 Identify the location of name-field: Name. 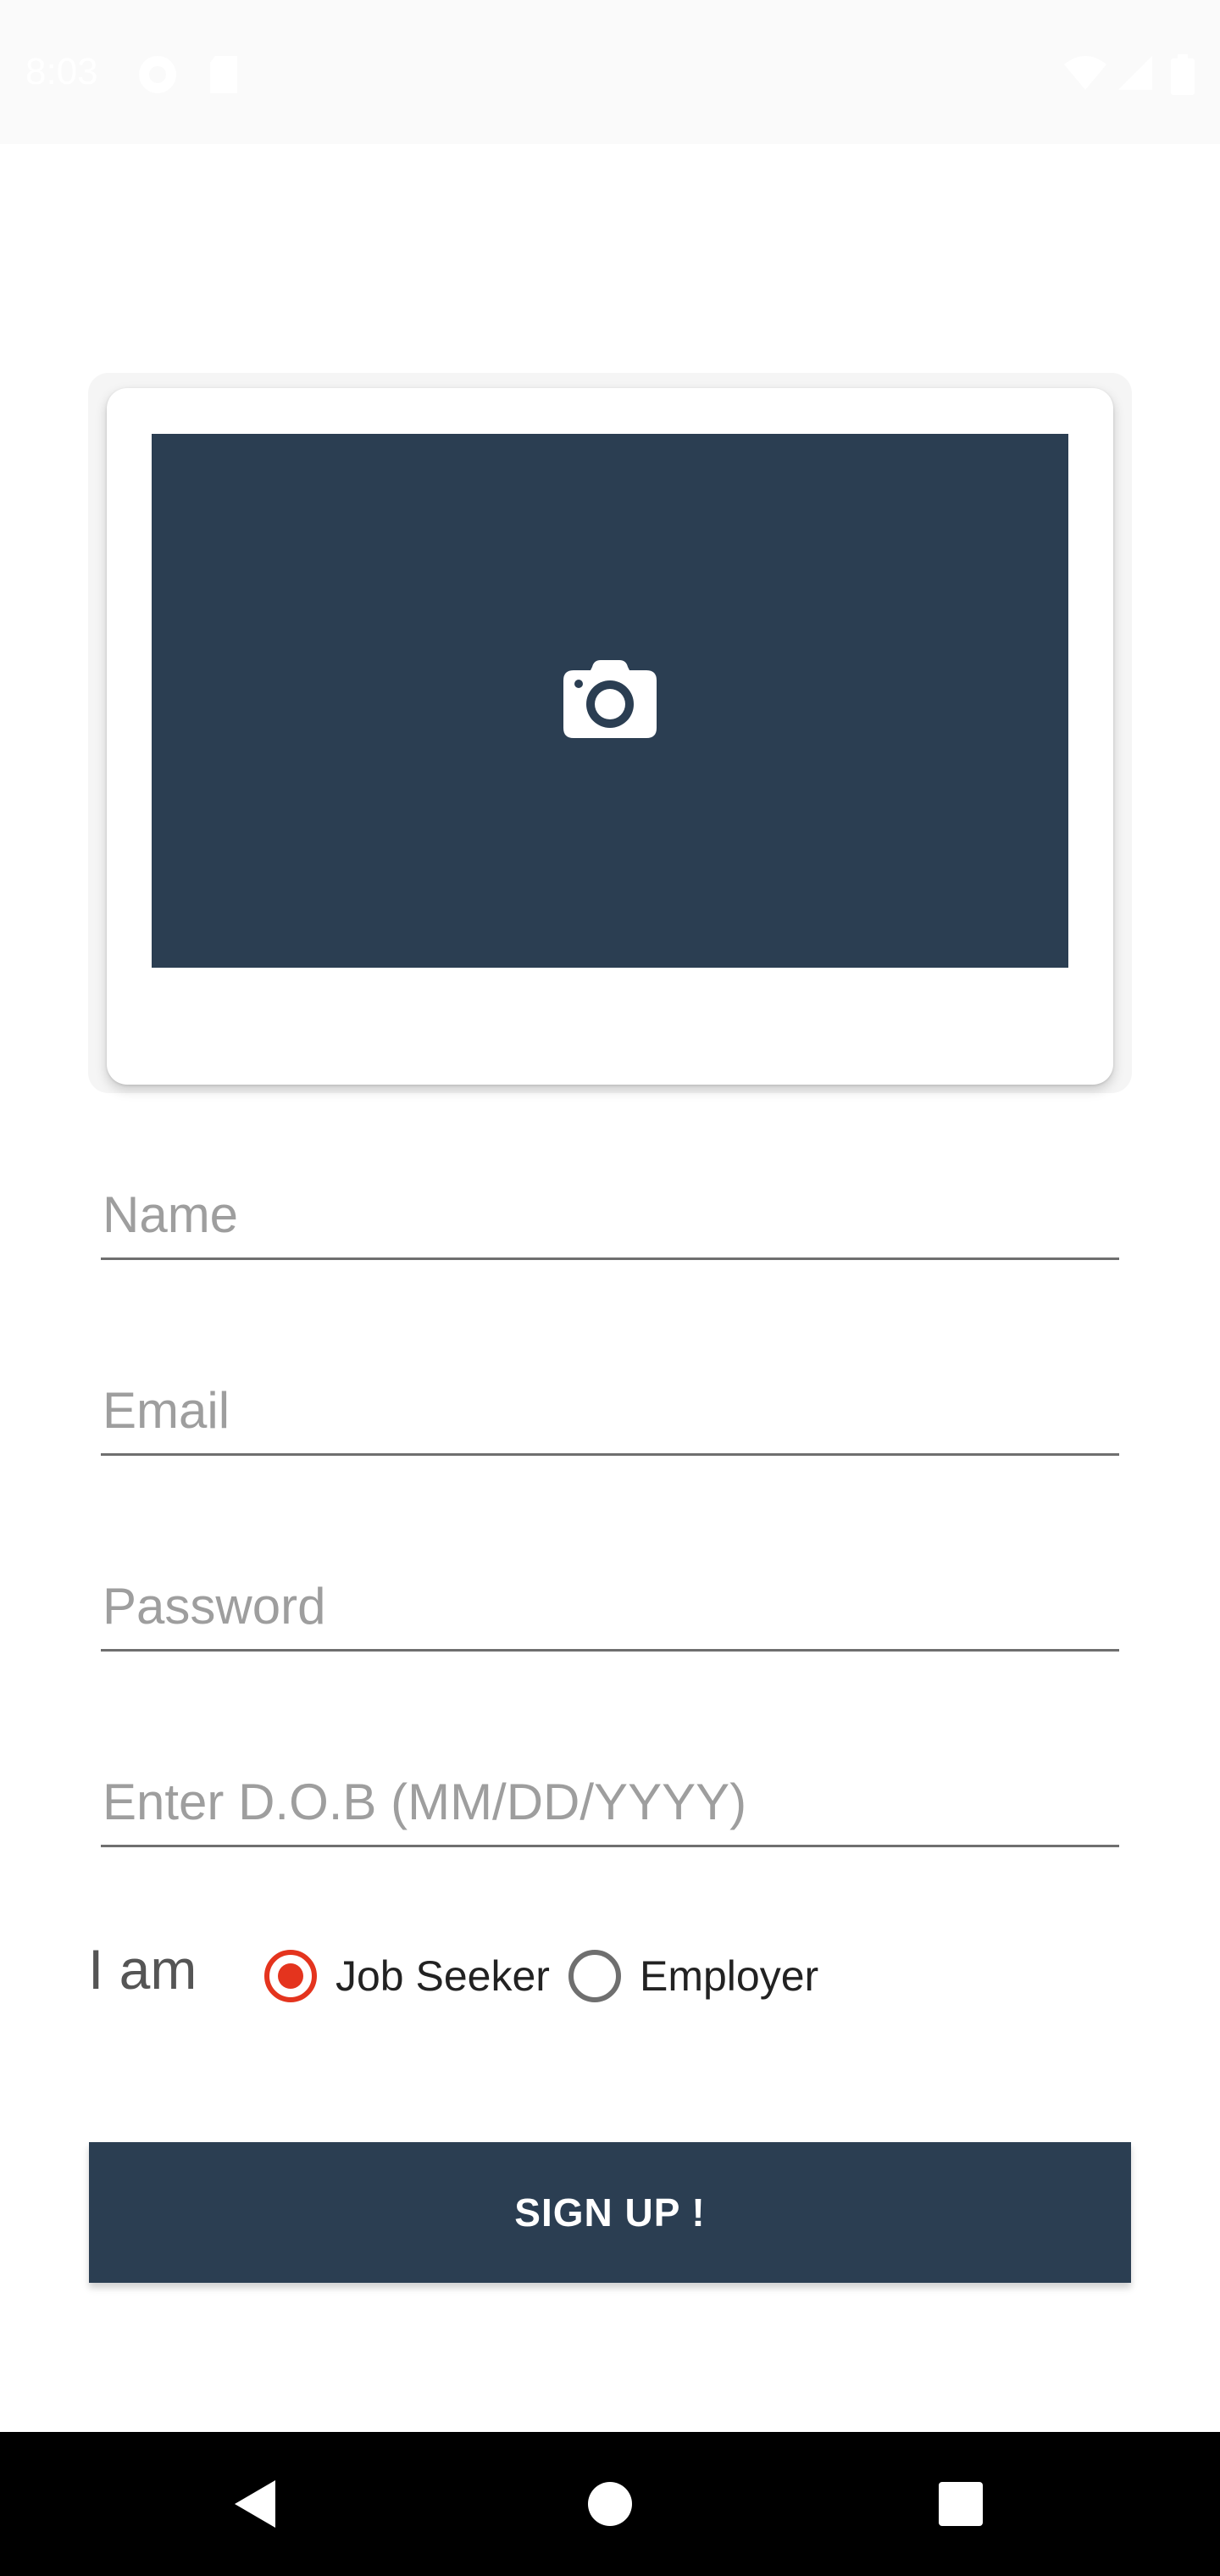
(610, 1212).